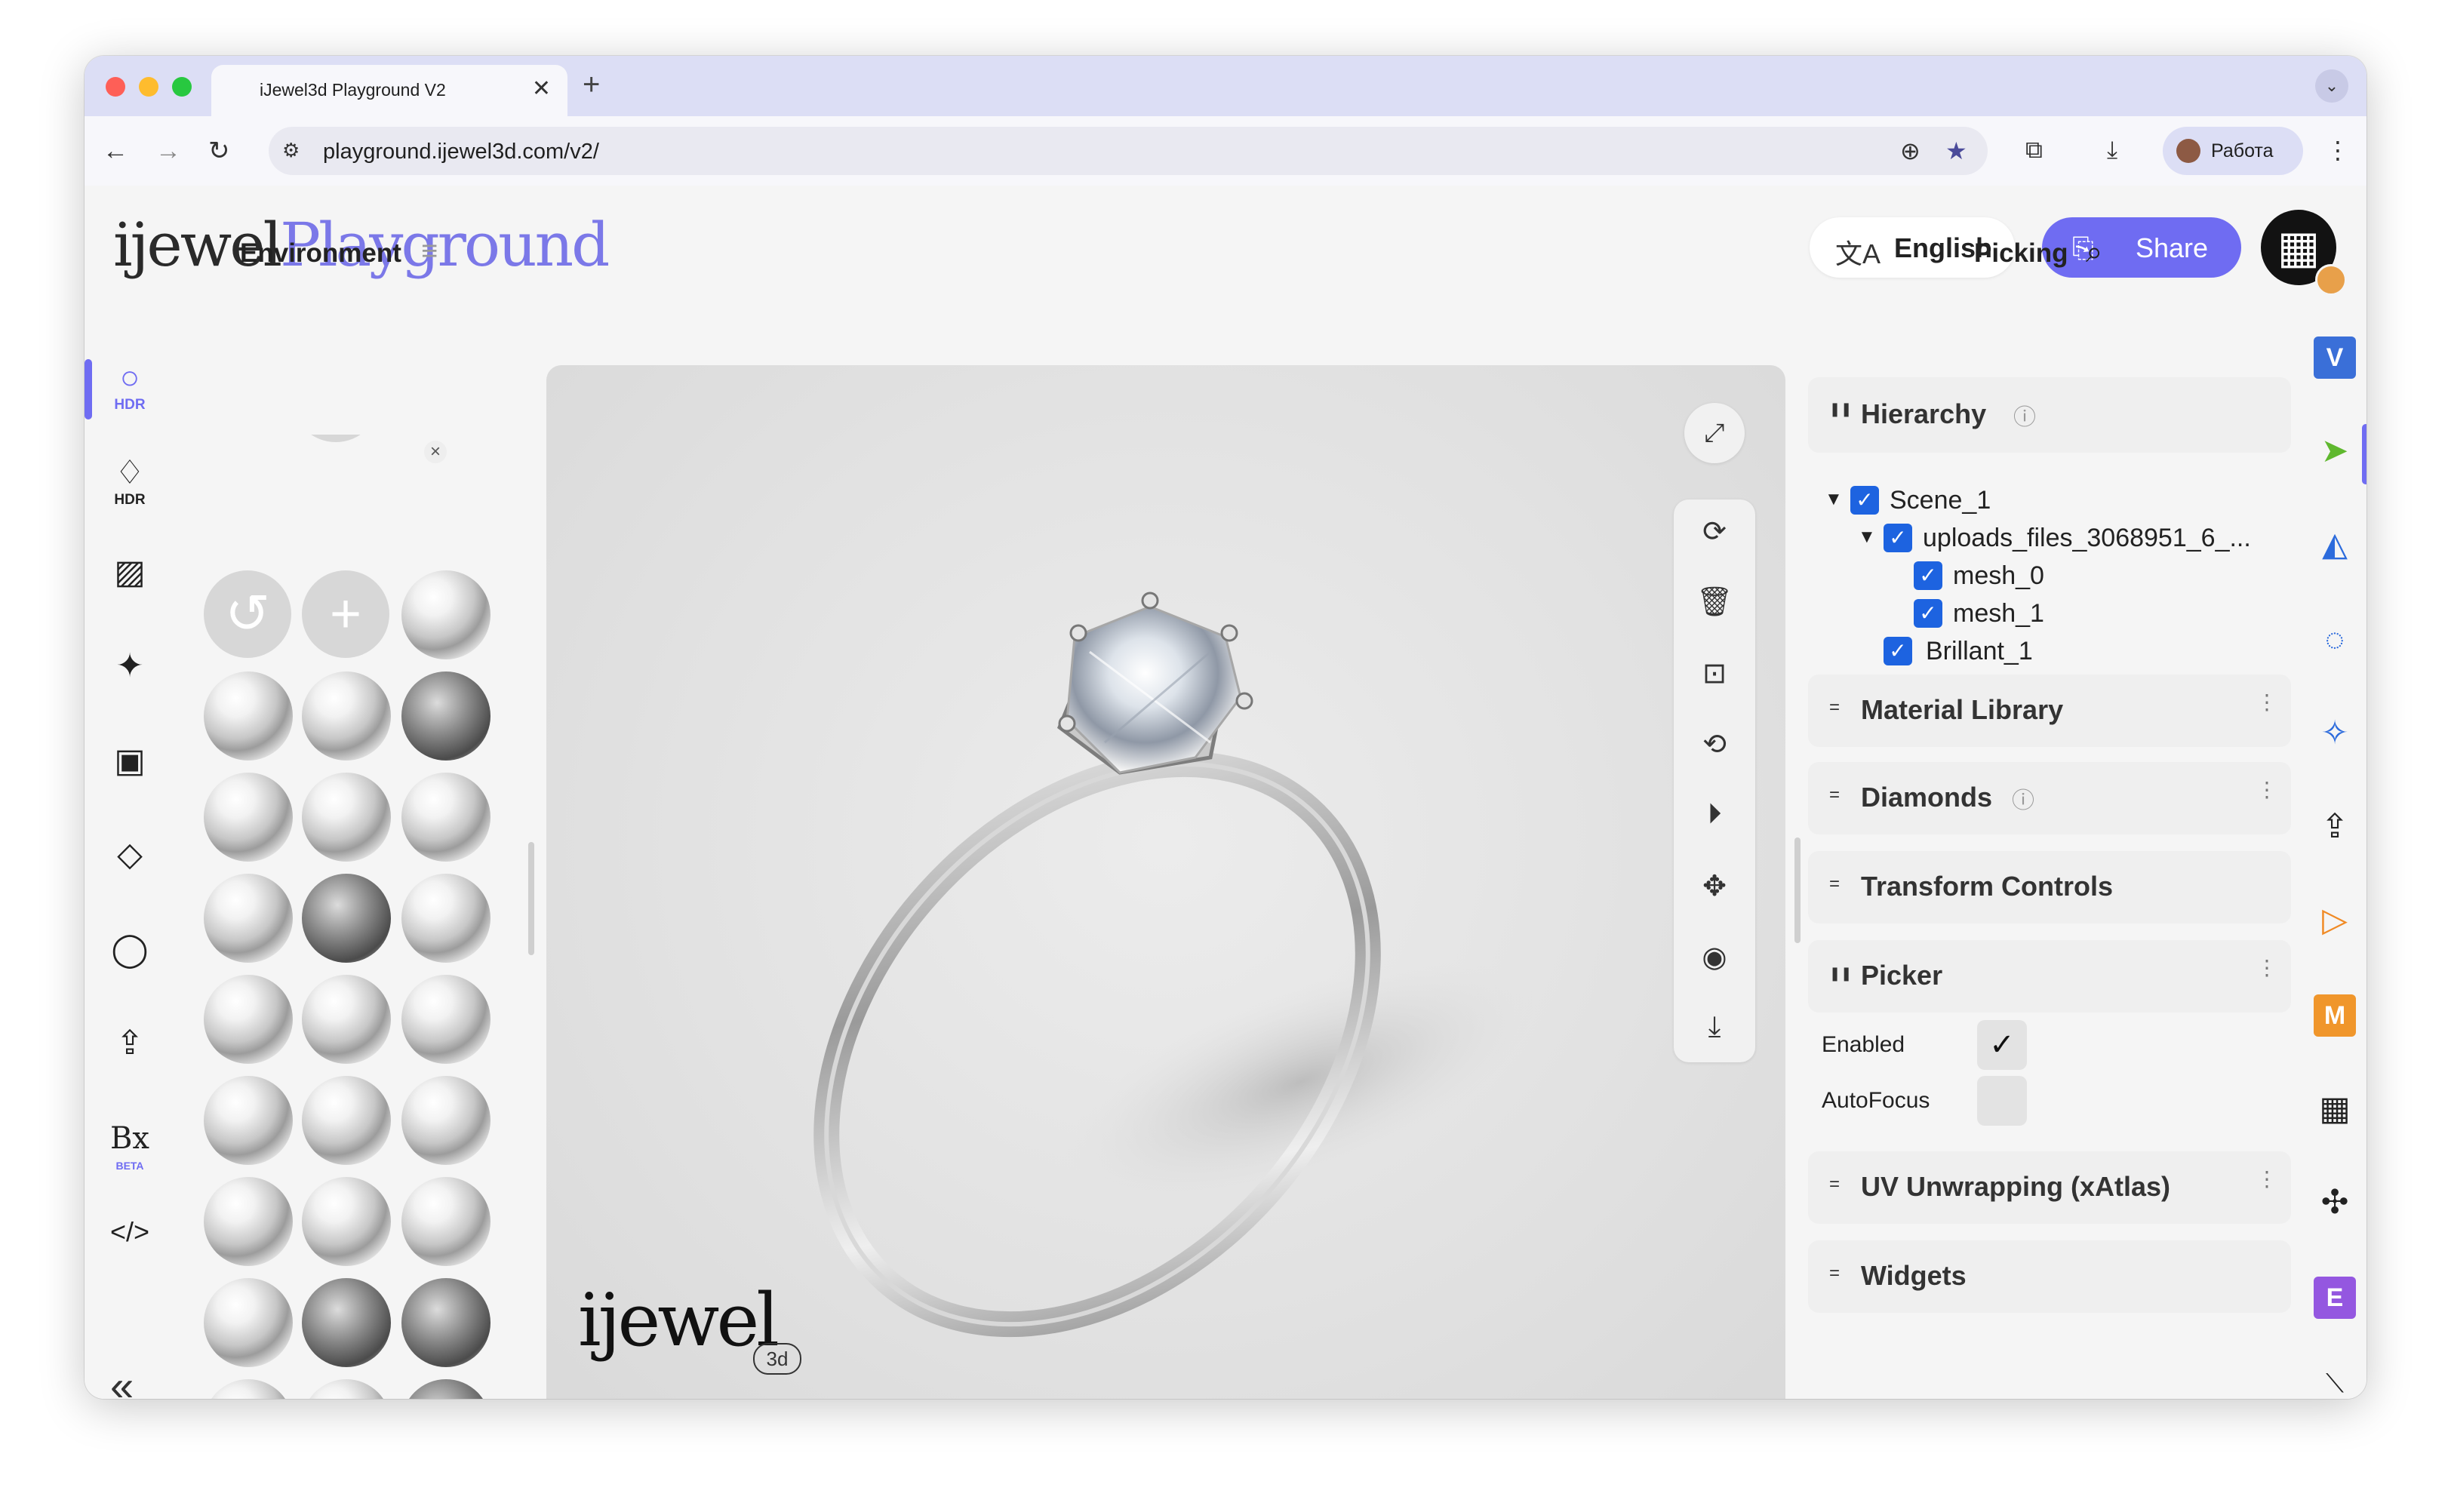  Describe the element at coordinates (2335, 827) in the screenshot. I see `export-icon: ⇪` at that location.